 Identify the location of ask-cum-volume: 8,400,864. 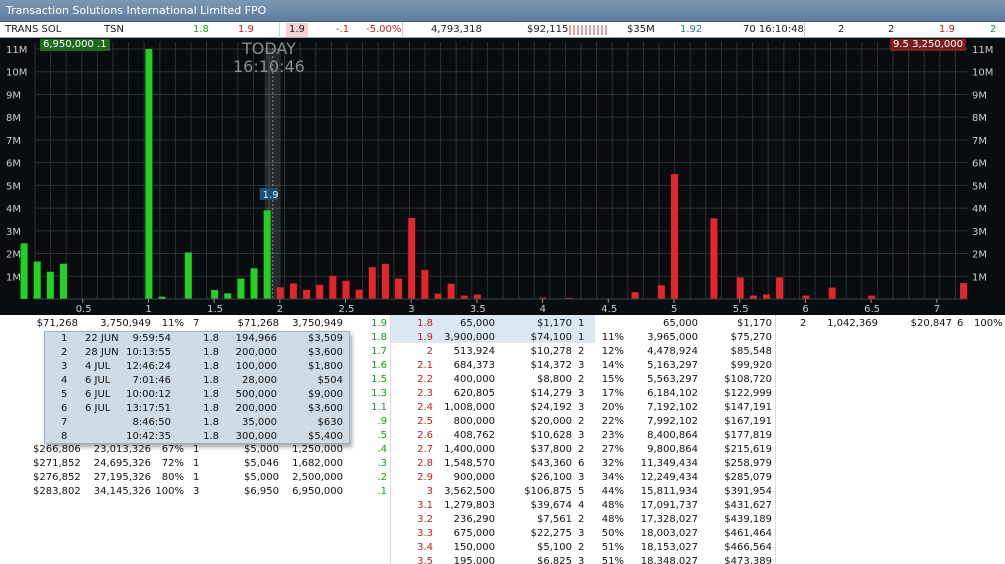
(672, 435).